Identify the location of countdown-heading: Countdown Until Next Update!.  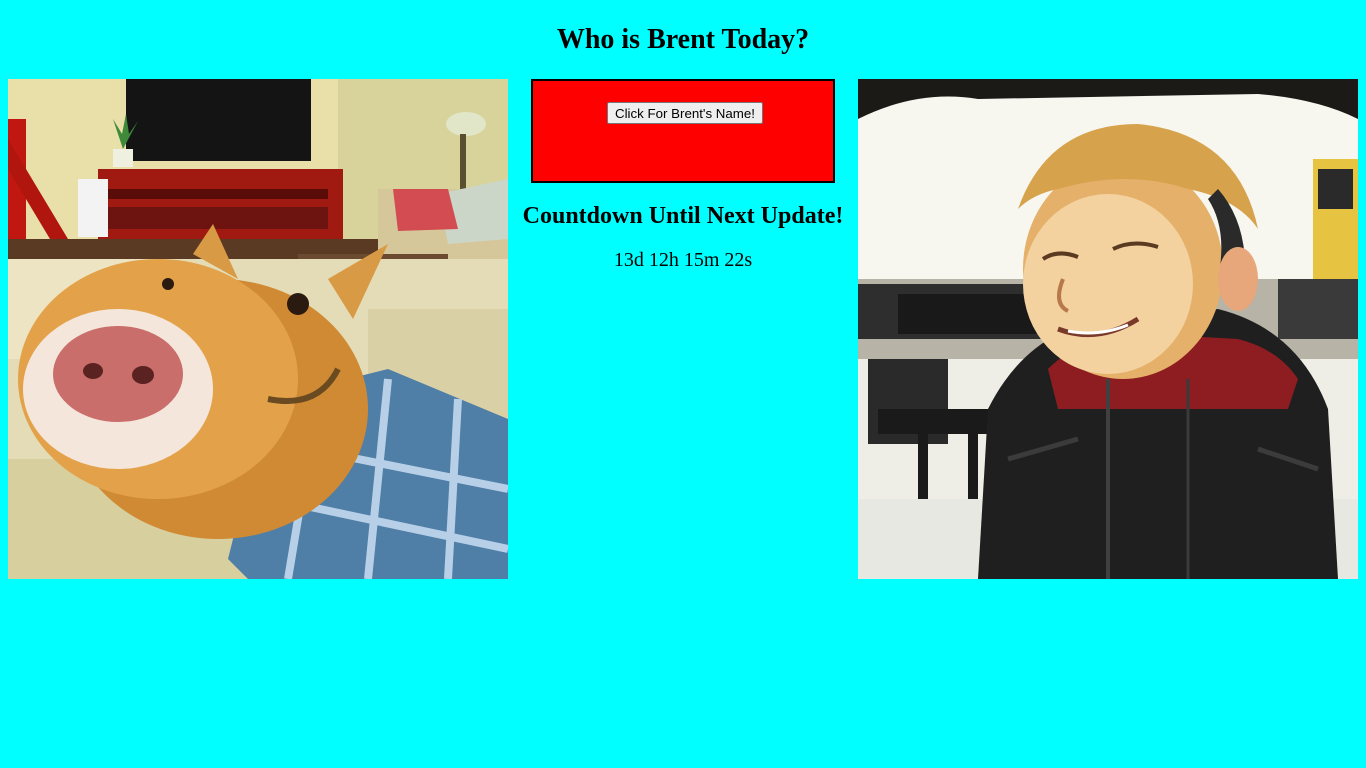
(683, 216).